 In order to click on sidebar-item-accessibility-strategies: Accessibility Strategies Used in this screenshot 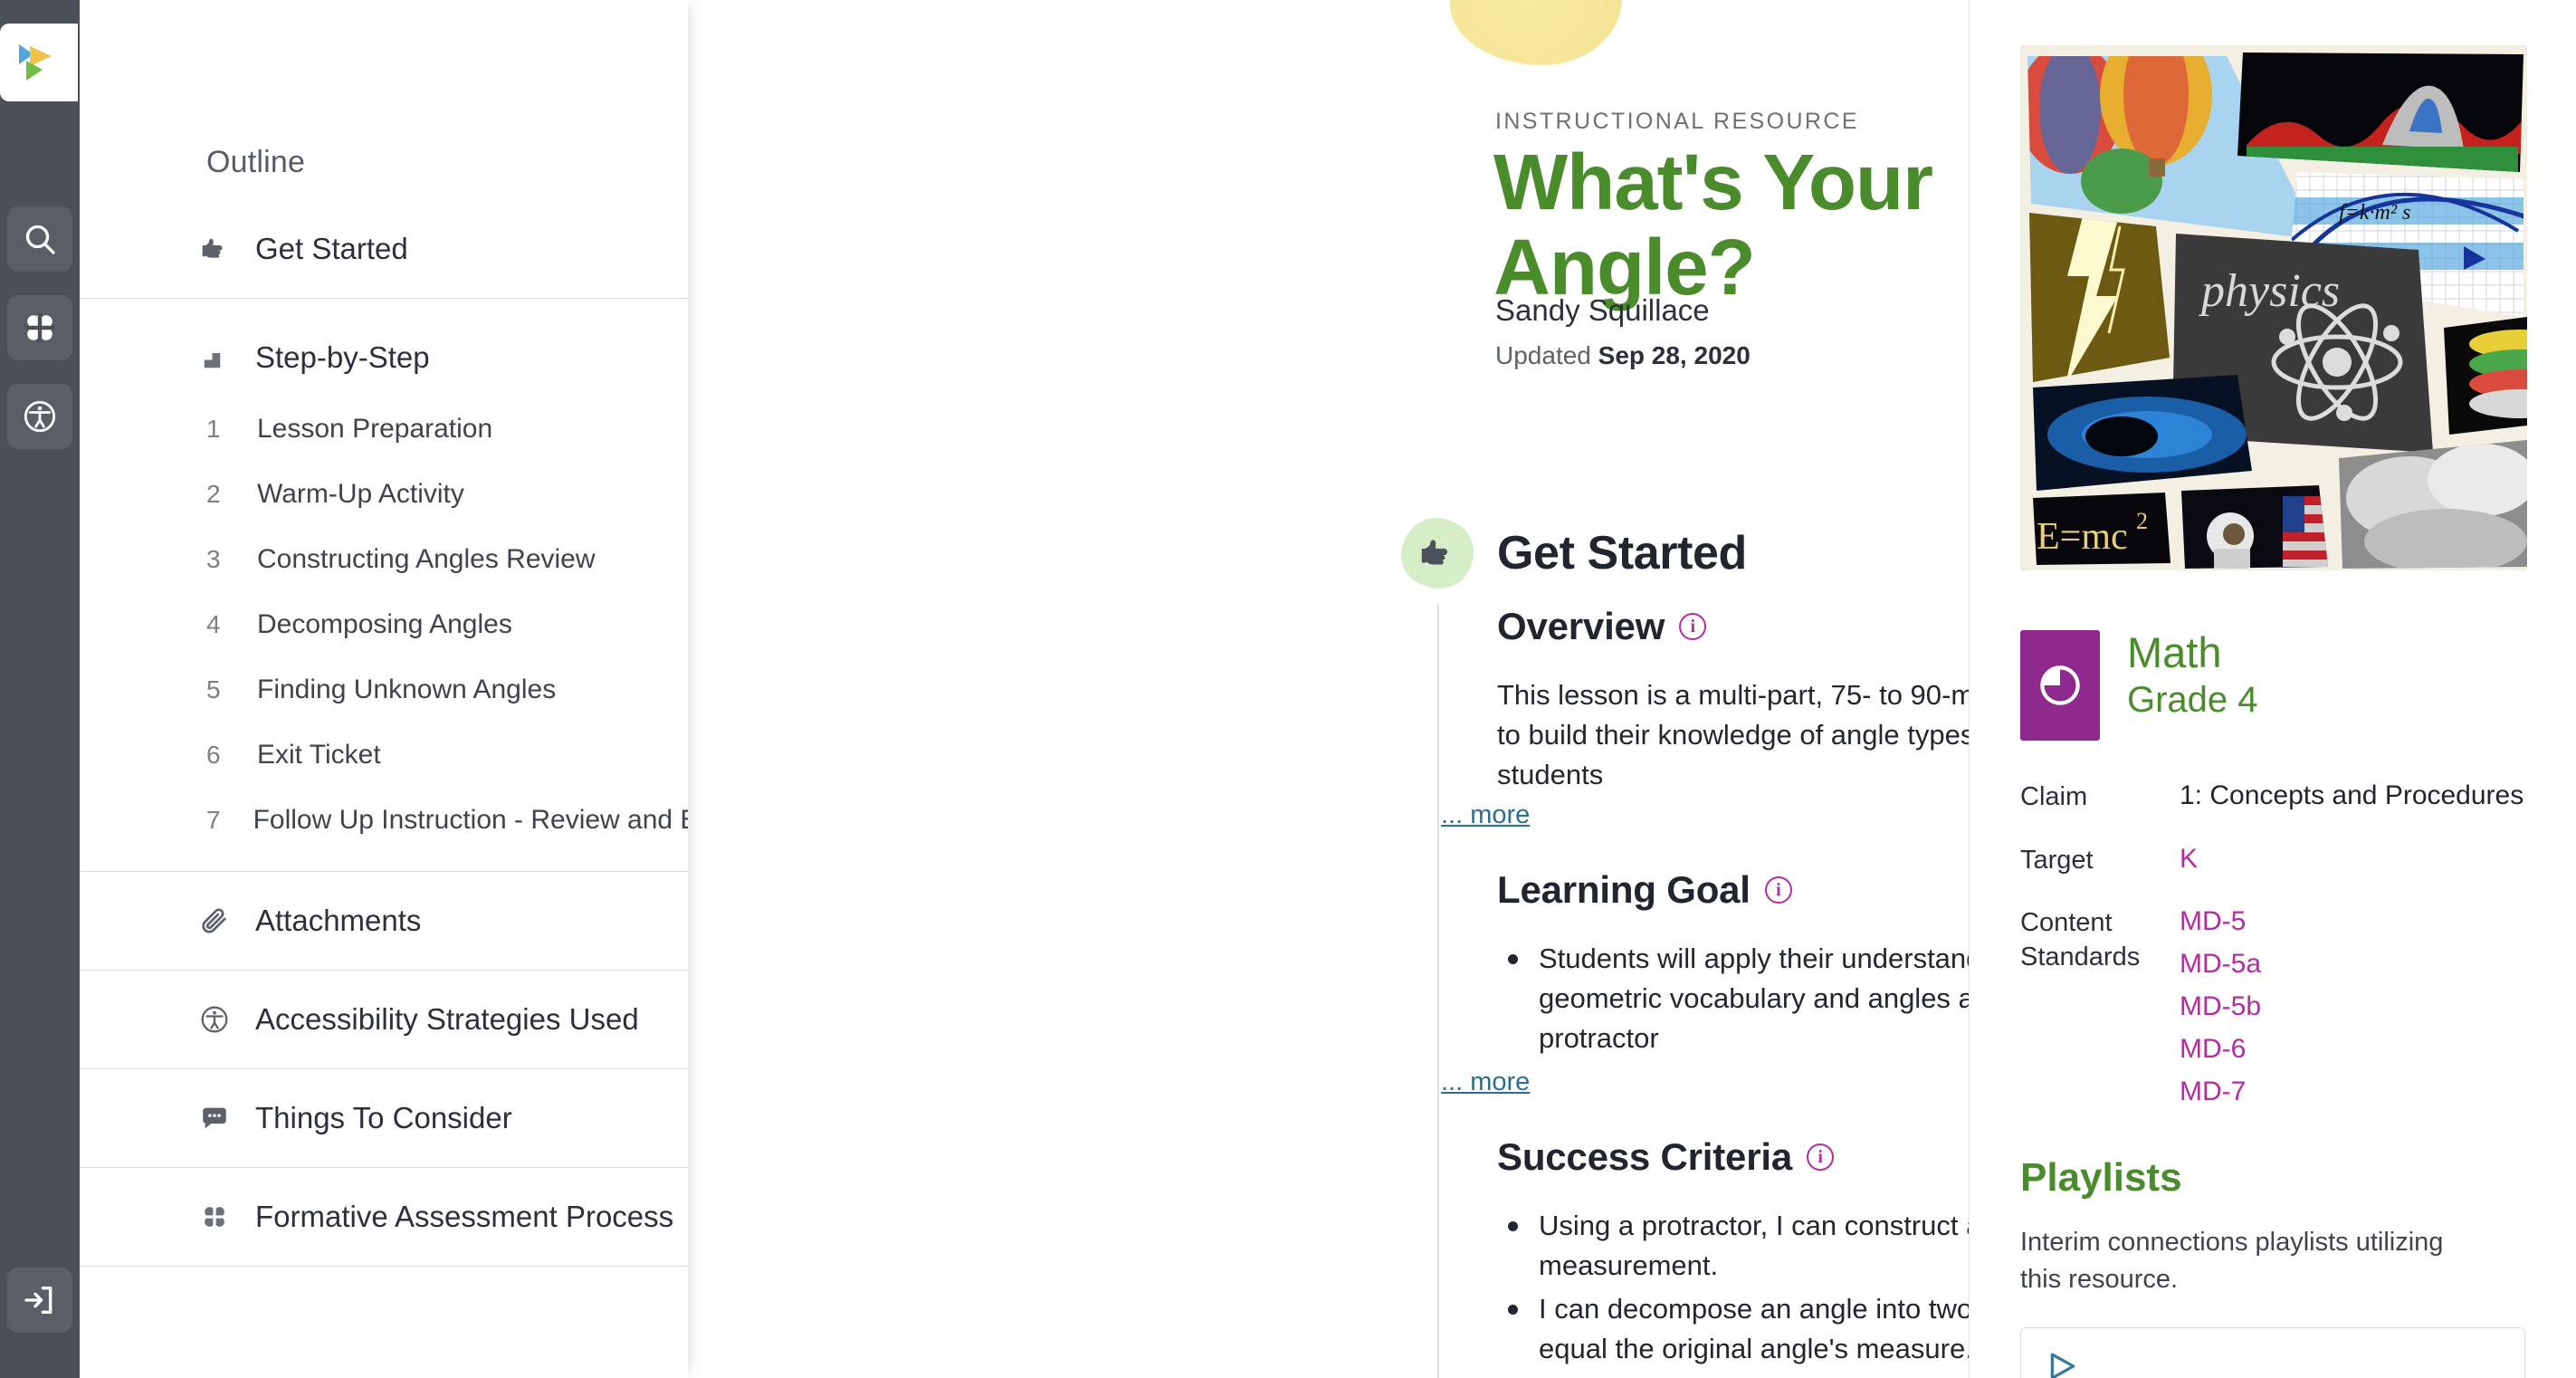, I will do `click(384, 1019)`.